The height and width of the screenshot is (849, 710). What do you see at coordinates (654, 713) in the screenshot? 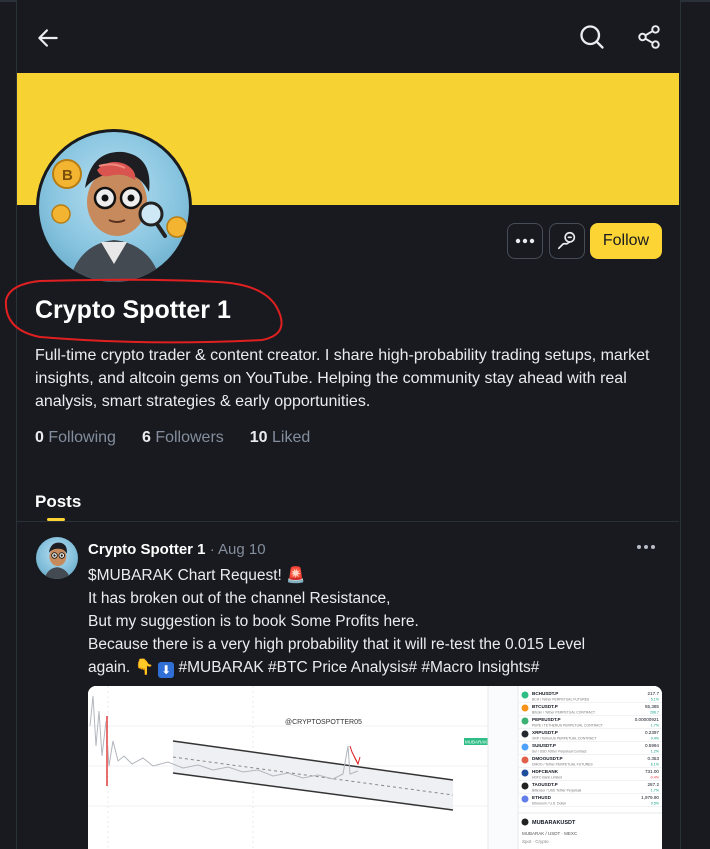
I see `watchlist-change: 206.7` at bounding box center [654, 713].